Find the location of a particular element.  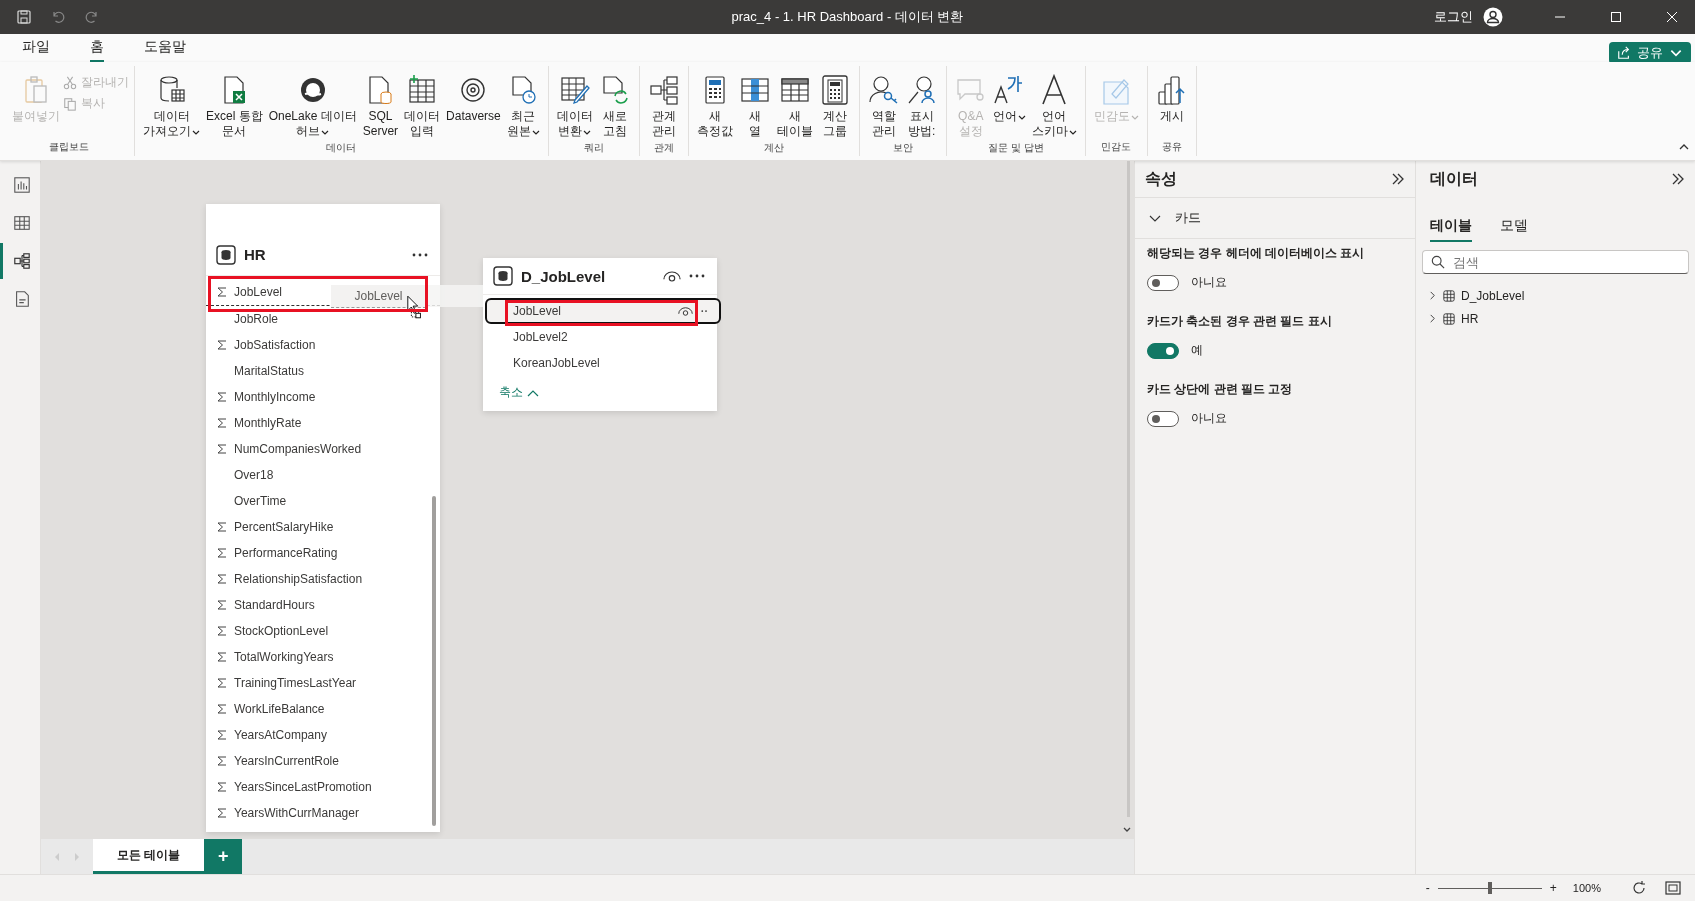

ribbon-button: 계산 그룹 is located at coordinates (834, 106).